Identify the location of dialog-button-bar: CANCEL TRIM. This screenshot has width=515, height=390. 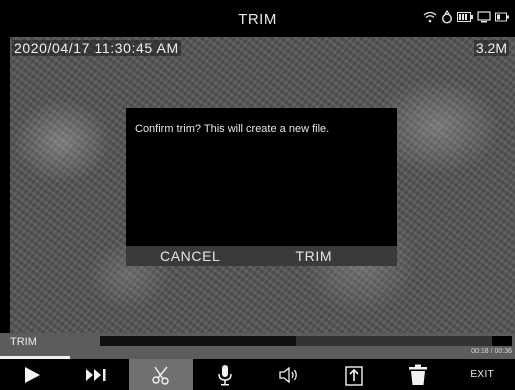
(261, 256).